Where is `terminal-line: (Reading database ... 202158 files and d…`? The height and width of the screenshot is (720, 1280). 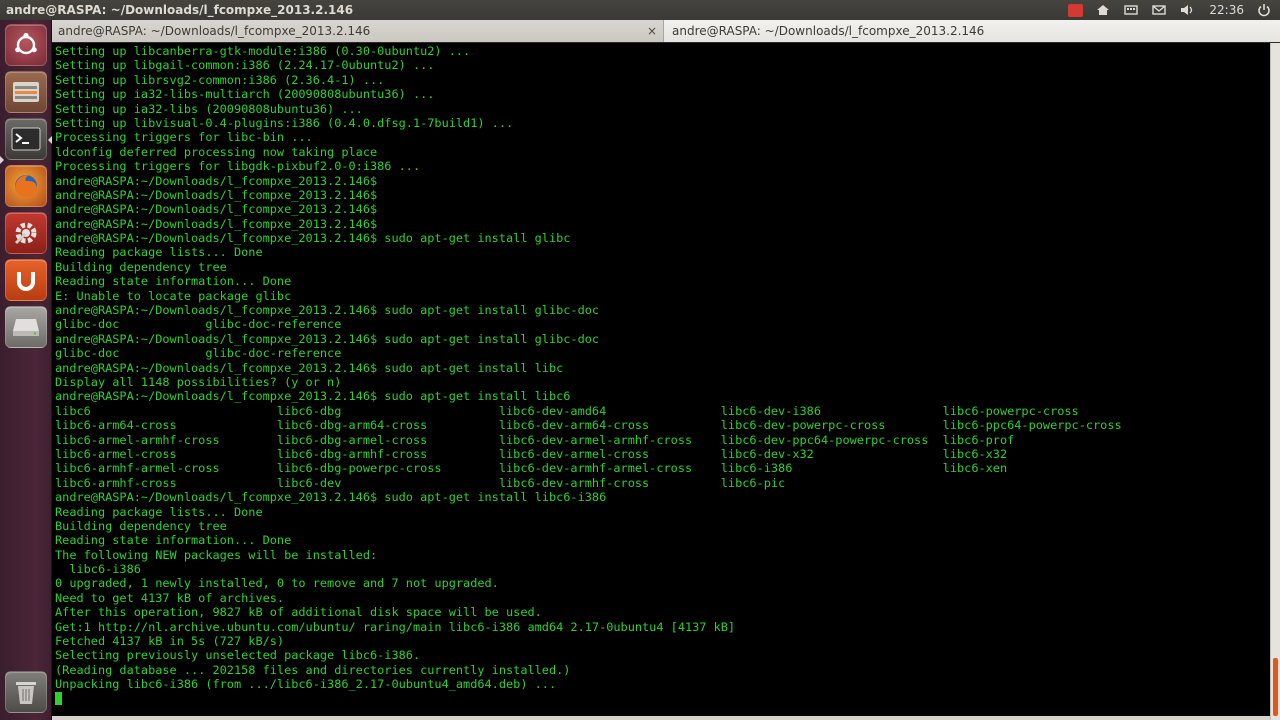
terminal-line: (Reading database ... 202158 files and d… is located at coordinates (313, 669).